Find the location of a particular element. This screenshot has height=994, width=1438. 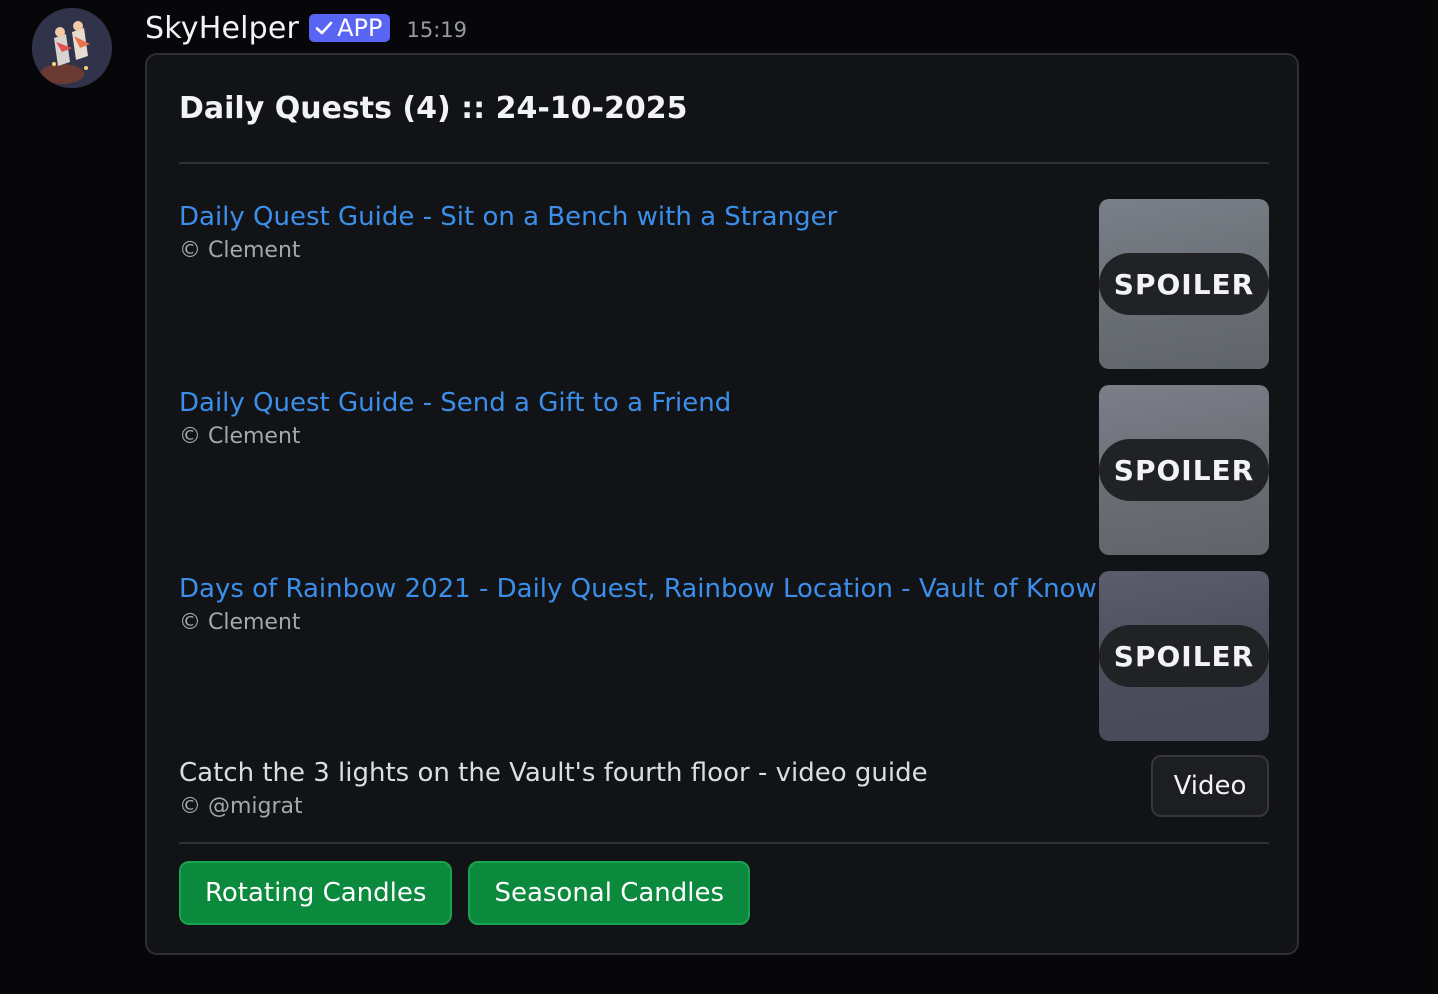

username: SkyHelper is located at coordinates (222, 28).